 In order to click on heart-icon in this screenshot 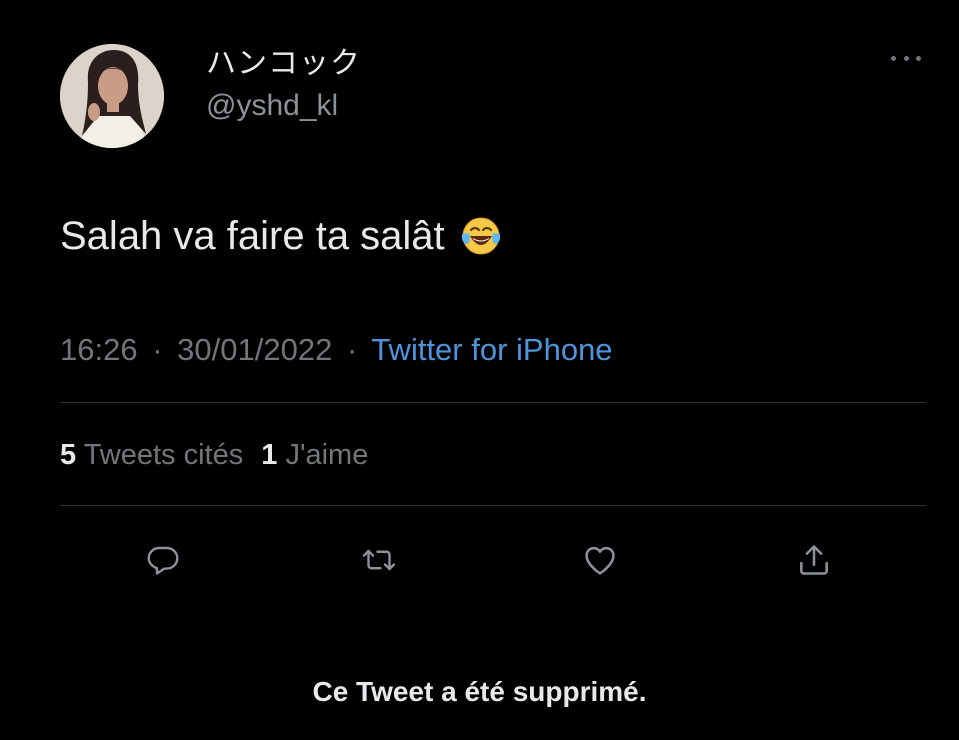, I will do `click(600, 560)`.